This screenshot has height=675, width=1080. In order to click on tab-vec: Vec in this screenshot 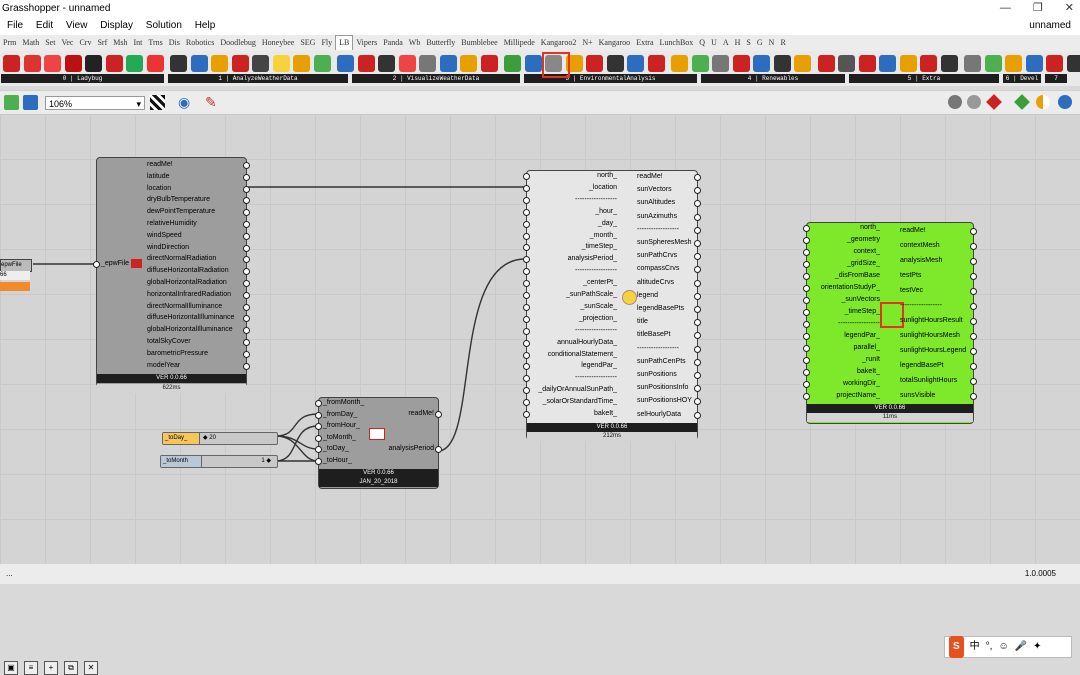, I will do `click(67, 43)`.